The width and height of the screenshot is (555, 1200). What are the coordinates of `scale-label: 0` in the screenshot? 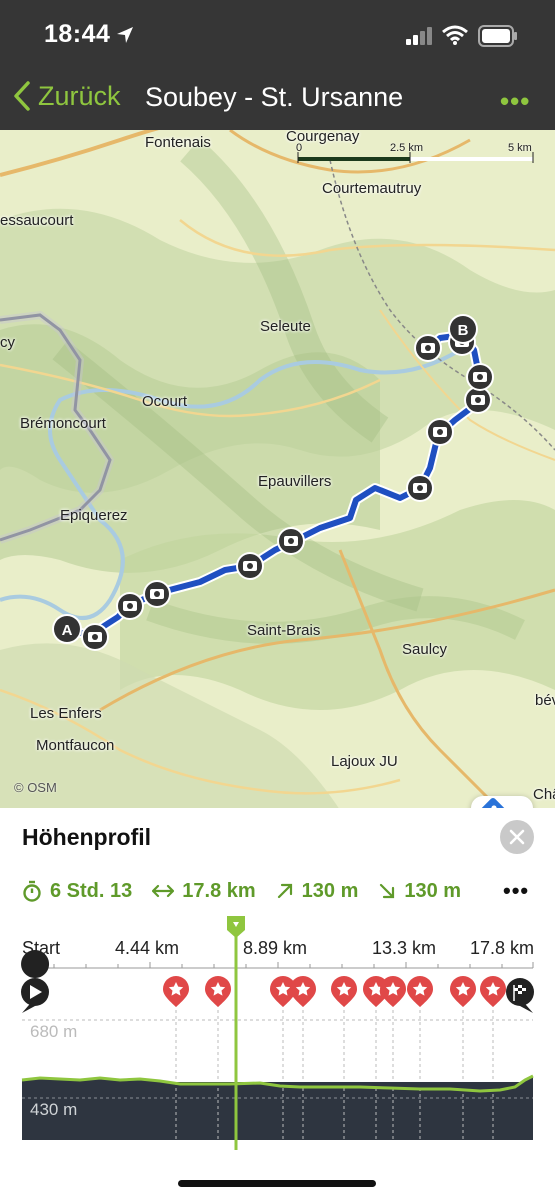 It's located at (299, 148).